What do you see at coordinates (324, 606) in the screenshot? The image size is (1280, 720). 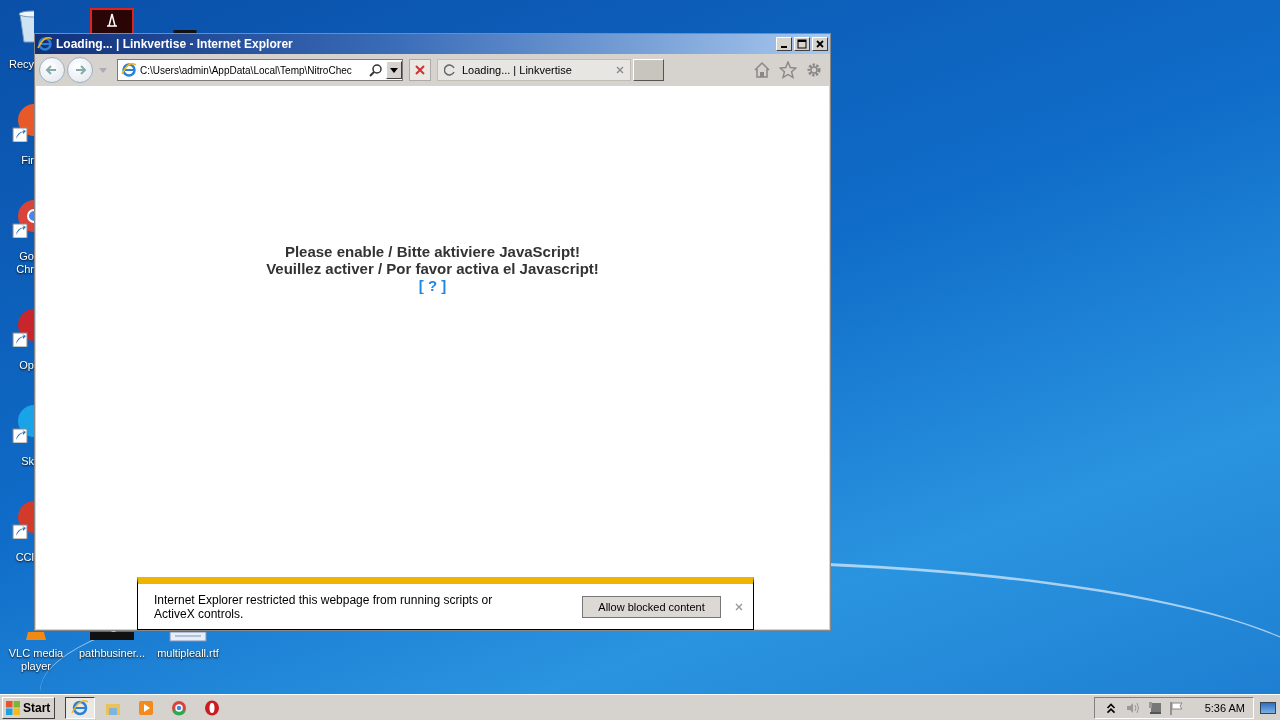 I see `notification-text: Internet Explorer restricted this webpage from running scripts or ActiveX controls.` at bounding box center [324, 606].